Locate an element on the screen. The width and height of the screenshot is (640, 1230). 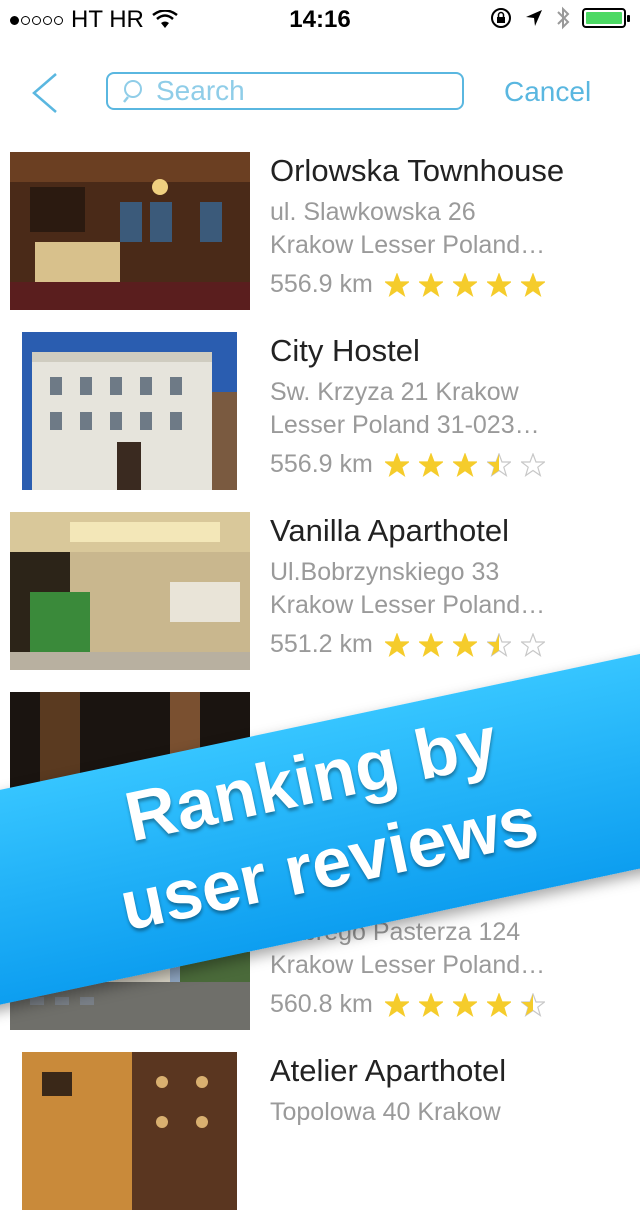
status-bar: HT HR 14:16 is located at coordinates (320, 20).